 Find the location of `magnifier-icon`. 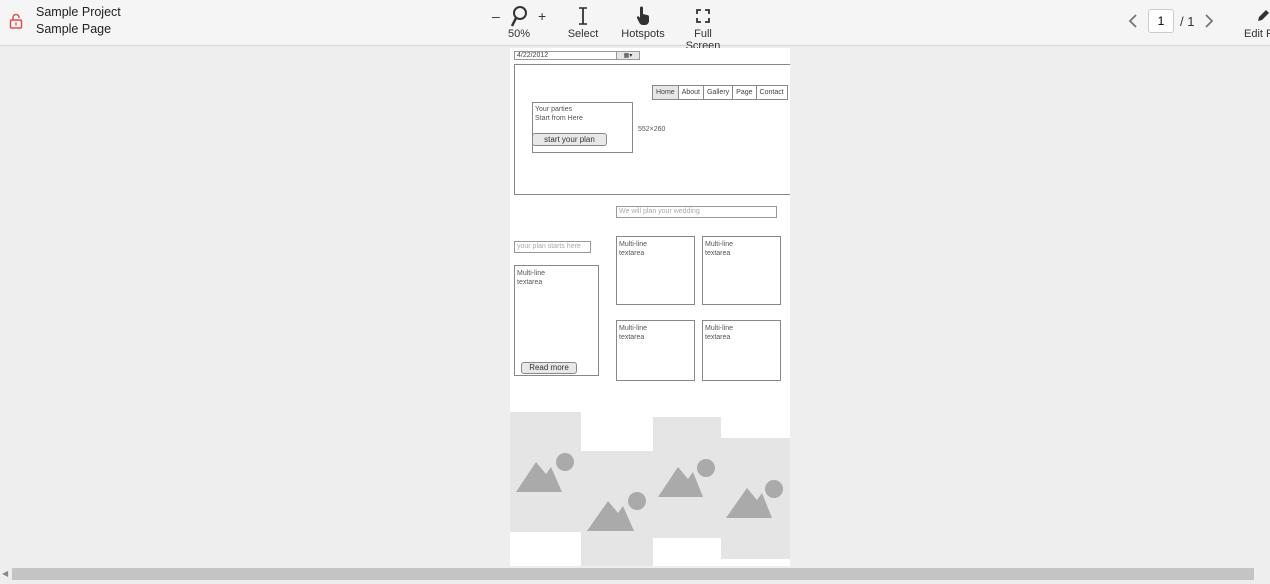

magnifier-icon is located at coordinates (519, 16).